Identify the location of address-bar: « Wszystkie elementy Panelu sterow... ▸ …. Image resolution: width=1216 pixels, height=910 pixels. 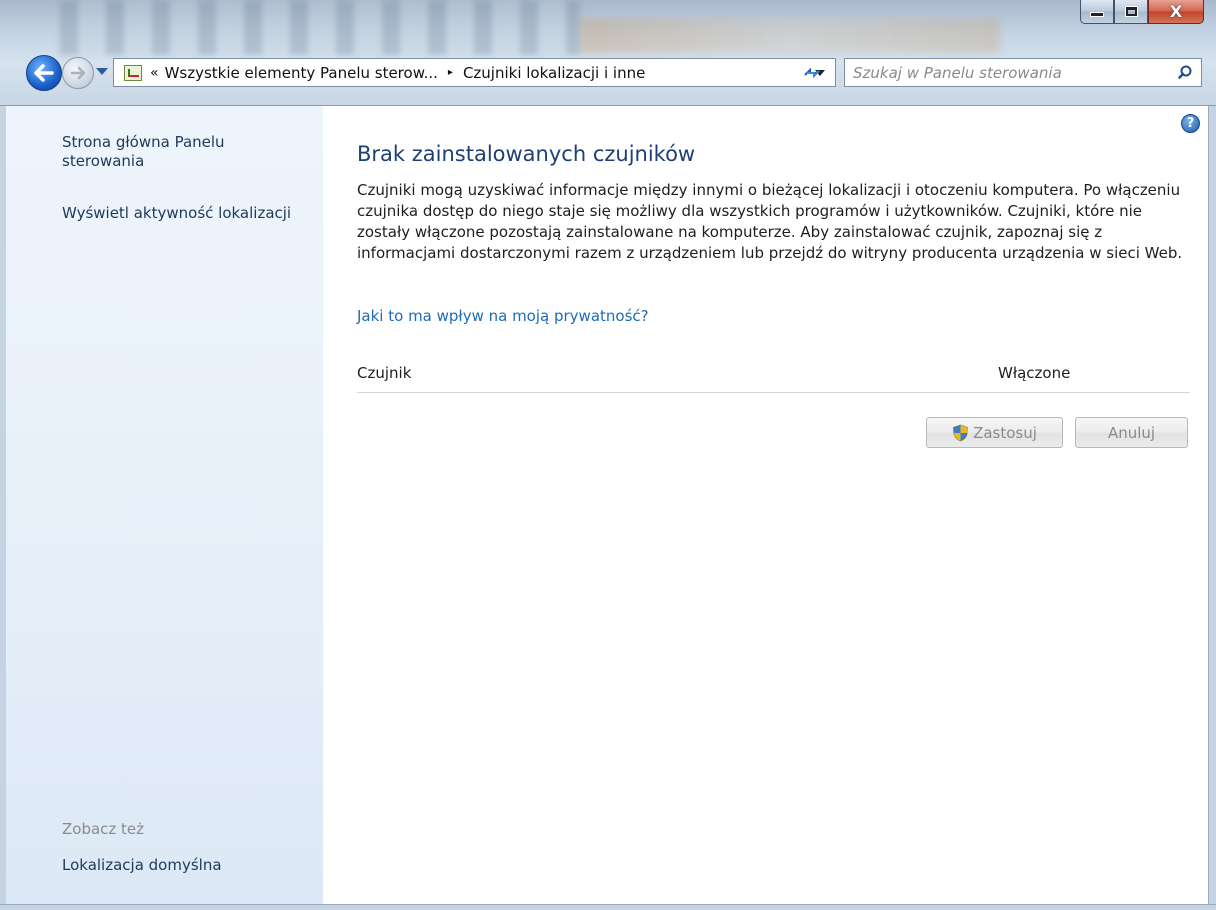
(474, 72).